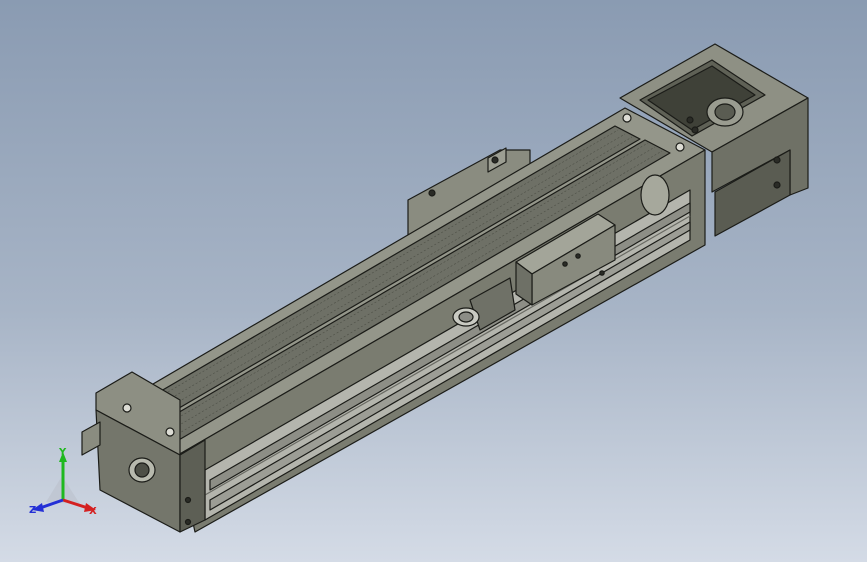  I want to click on triad-y-label: Y, so click(63, 452).